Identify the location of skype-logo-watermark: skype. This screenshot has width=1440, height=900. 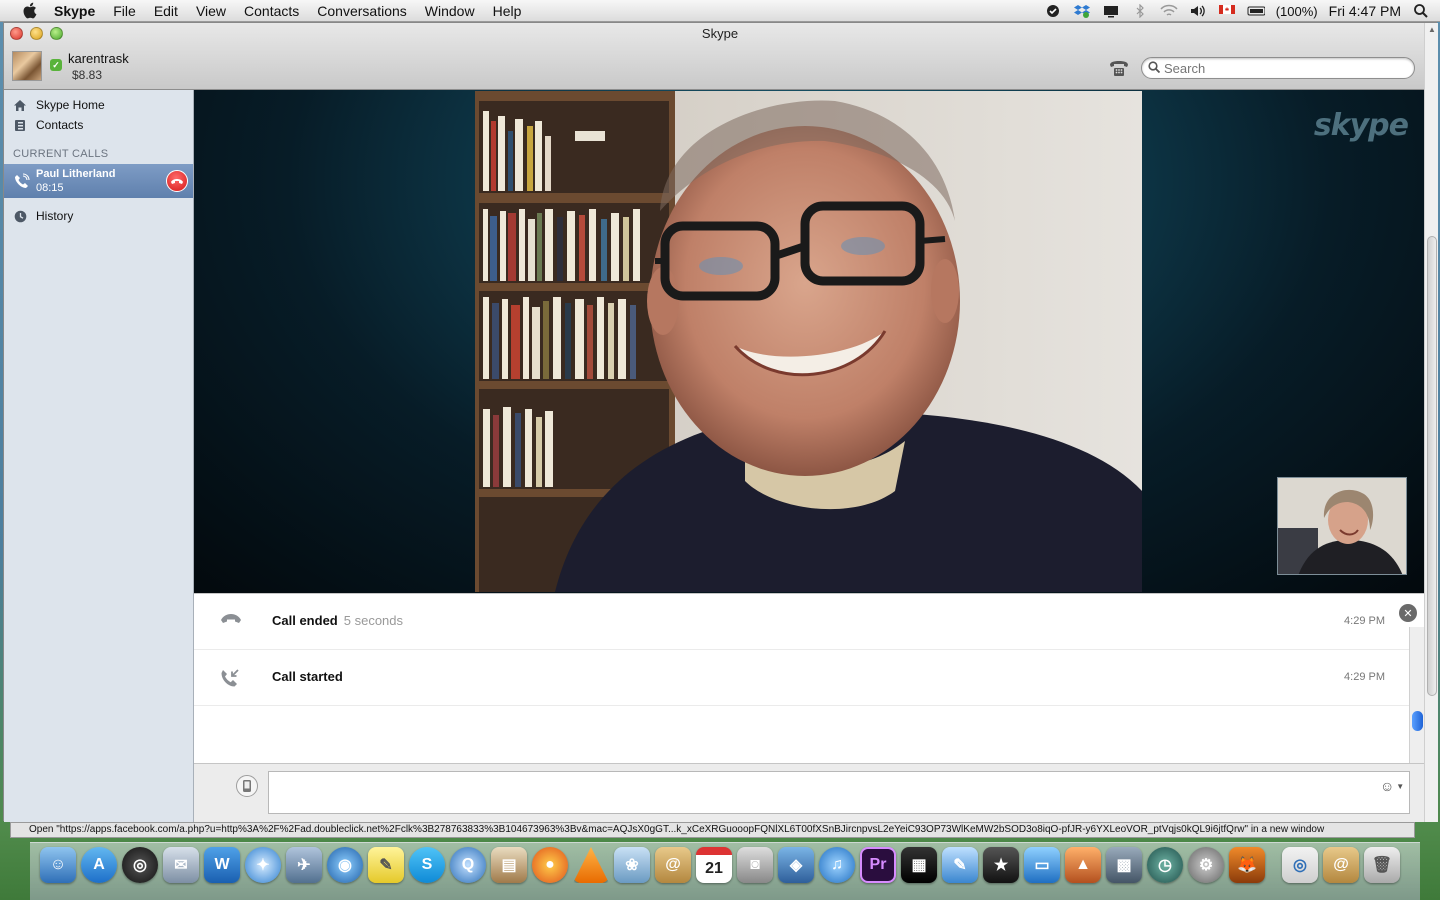
(1361, 125).